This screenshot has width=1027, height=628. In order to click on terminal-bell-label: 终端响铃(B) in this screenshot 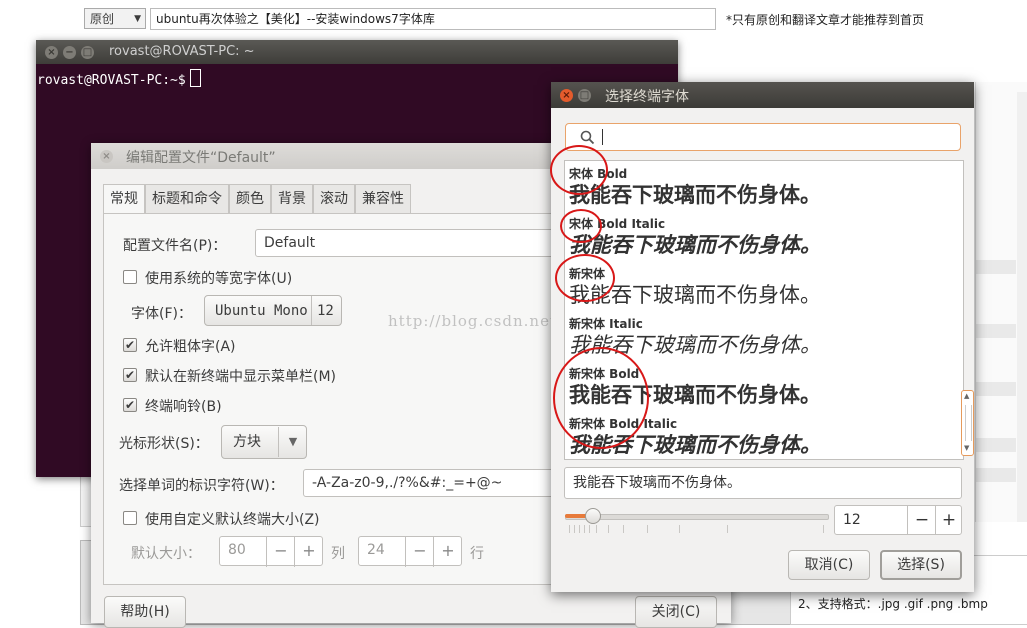, I will do `click(183, 407)`.